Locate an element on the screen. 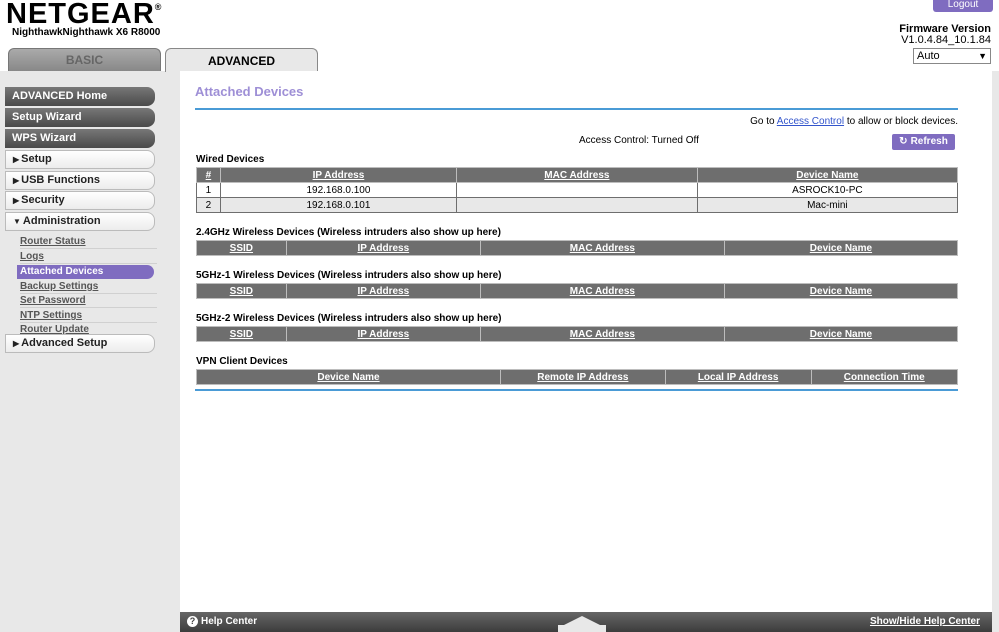  language-select: Auto ▼ is located at coordinates (952, 56).